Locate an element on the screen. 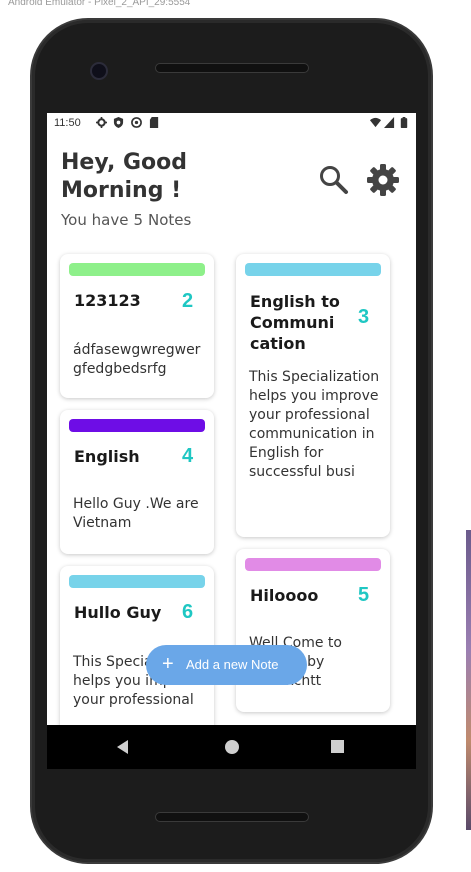 This screenshot has width=471, height=872. note-number: 2 is located at coordinates (188, 301).